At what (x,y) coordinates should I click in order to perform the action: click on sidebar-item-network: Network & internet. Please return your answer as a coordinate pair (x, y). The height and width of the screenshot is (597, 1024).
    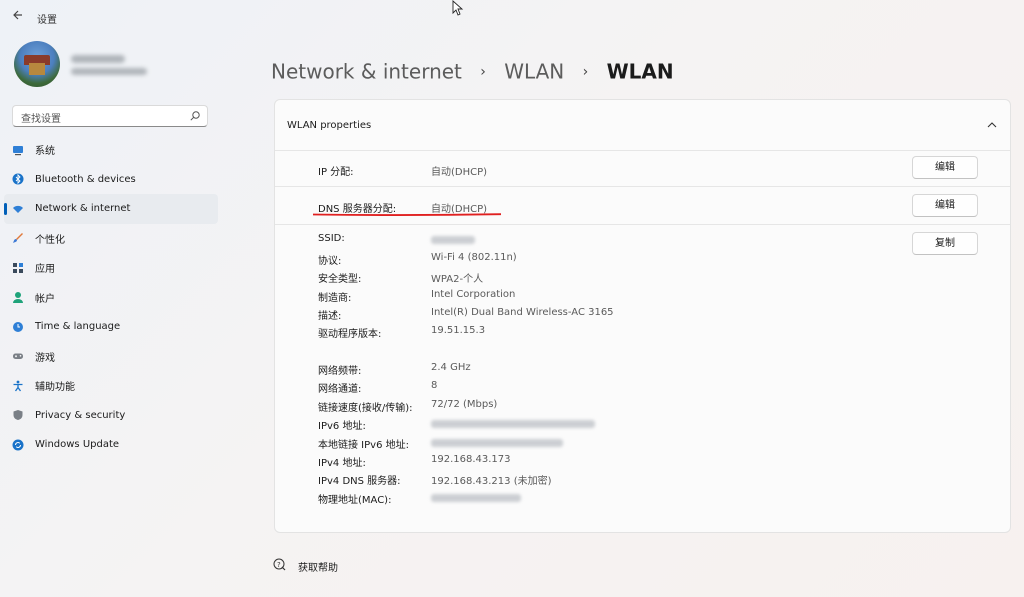
    Looking at the image, I should click on (111, 209).